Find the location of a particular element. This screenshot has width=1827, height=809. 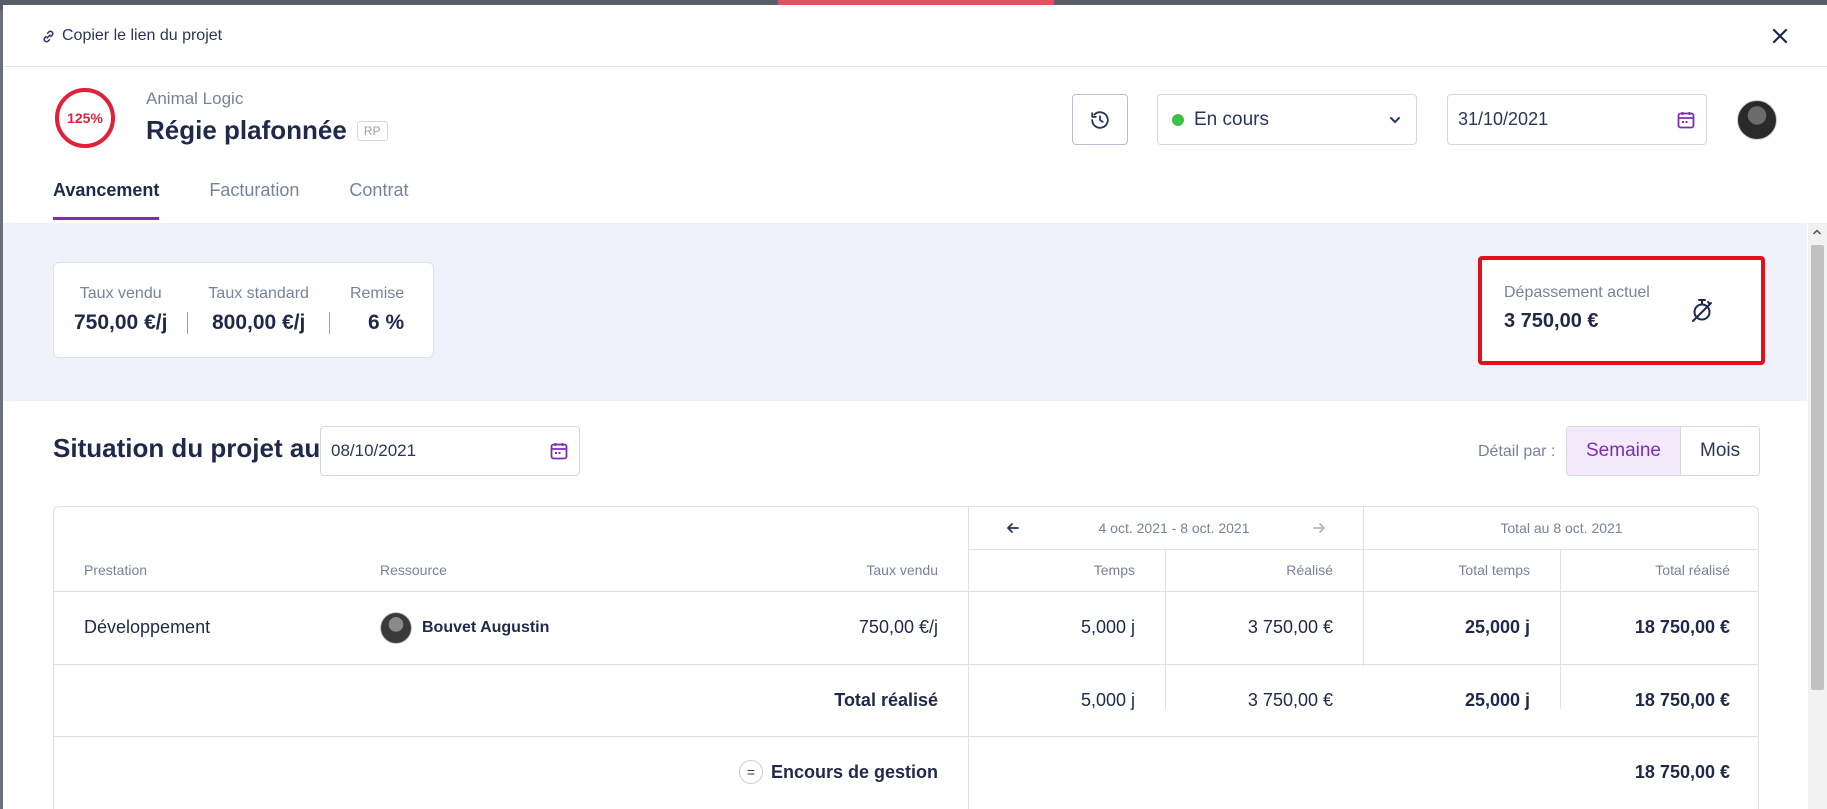

total-row-total-temps: 25,000 j is located at coordinates (1497, 699).